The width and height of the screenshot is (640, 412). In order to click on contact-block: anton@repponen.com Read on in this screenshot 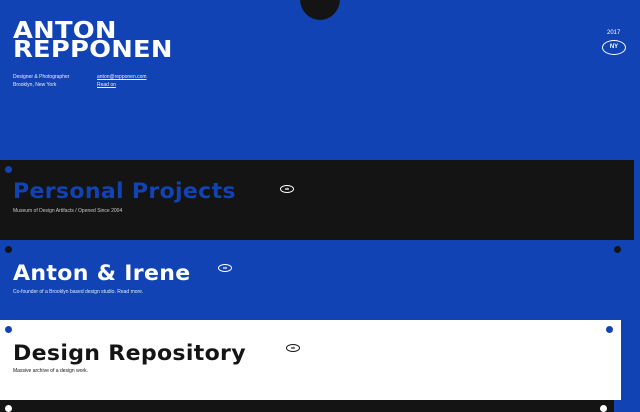, I will do `click(122, 81)`.